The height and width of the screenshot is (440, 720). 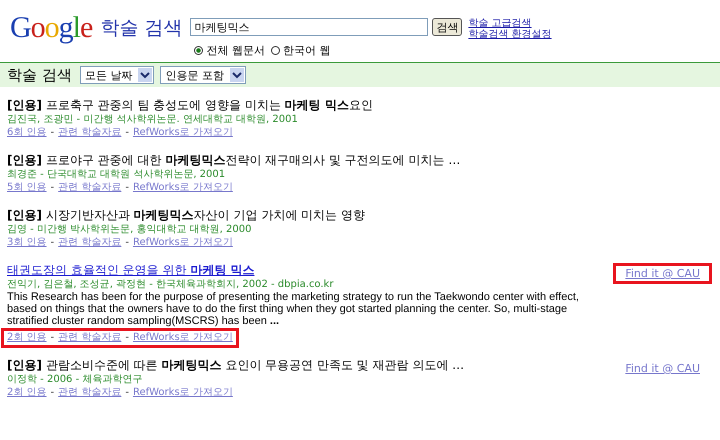 What do you see at coordinates (190, 105) in the screenshot?
I see `result-title: [인용] 프로축구 관중의 팀 충성도에 영향을 미치는 마케팅 믹스요인` at bounding box center [190, 105].